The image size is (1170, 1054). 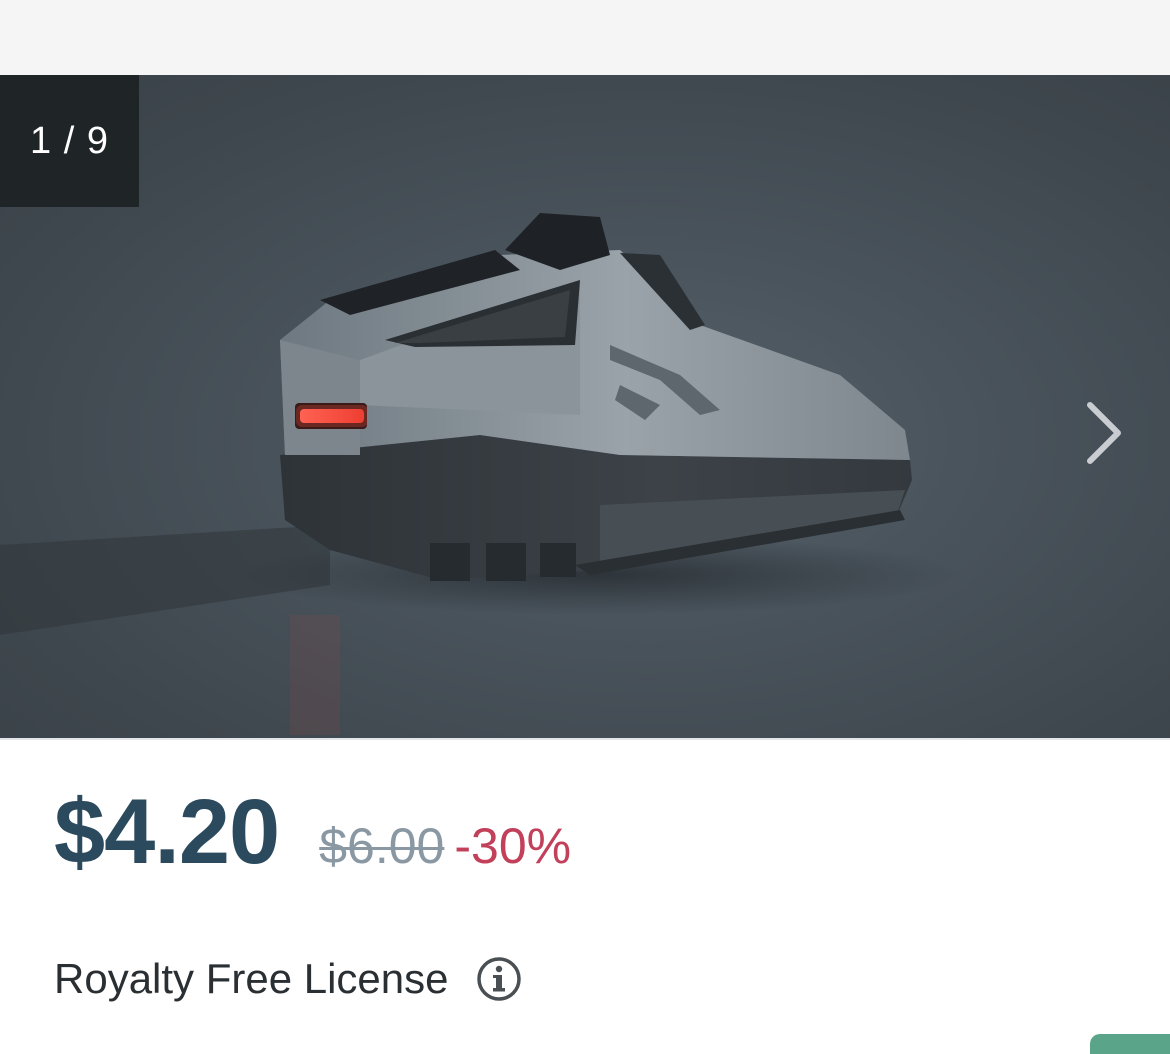 What do you see at coordinates (382, 846) in the screenshot?
I see `original-price: $6.00` at bounding box center [382, 846].